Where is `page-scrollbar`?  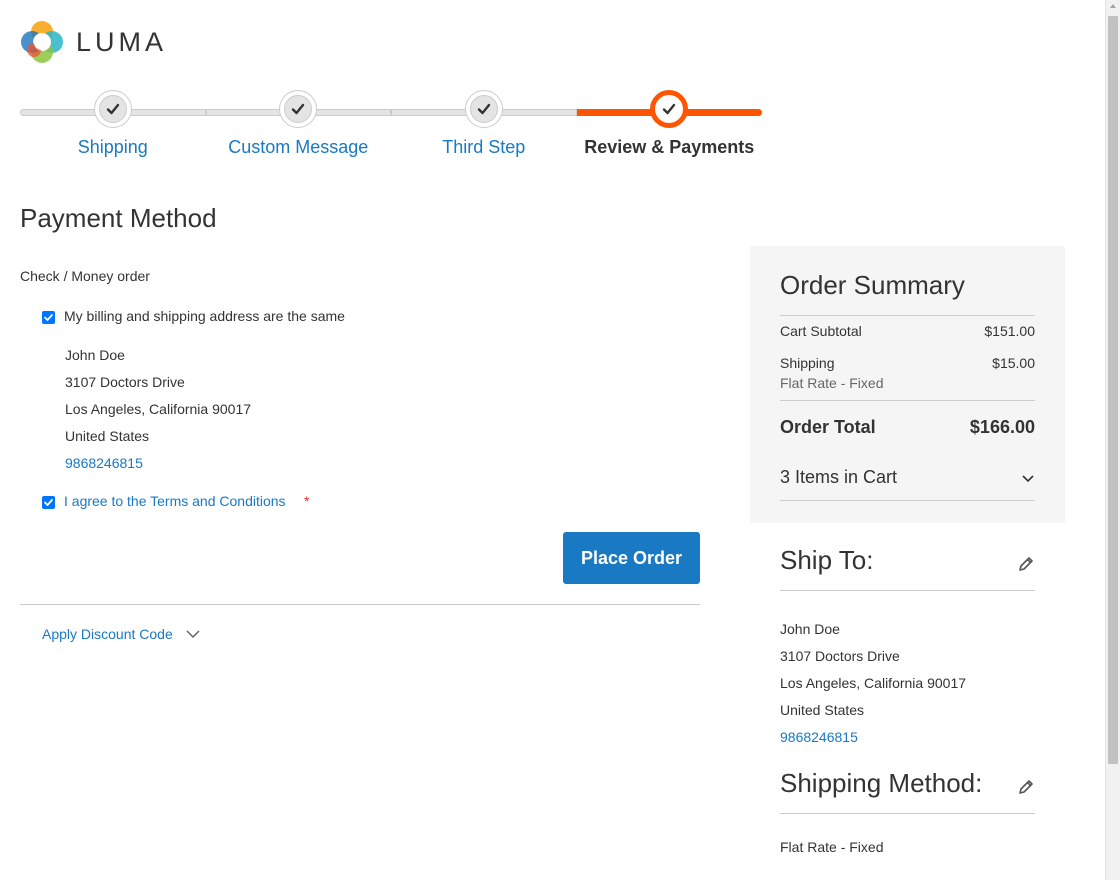 page-scrollbar is located at coordinates (1112, 440).